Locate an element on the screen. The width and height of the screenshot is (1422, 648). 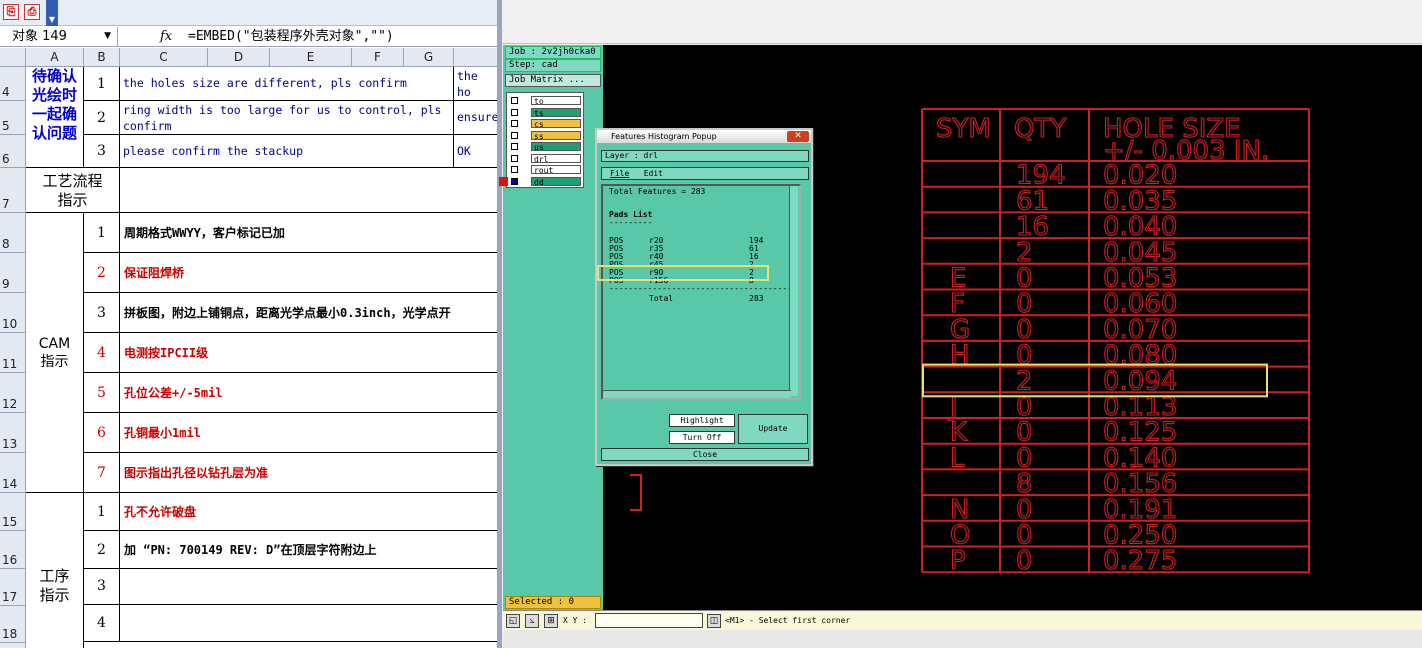
cam-instruction-text: 电测按IPCII级 is located at coordinates (308, 353).